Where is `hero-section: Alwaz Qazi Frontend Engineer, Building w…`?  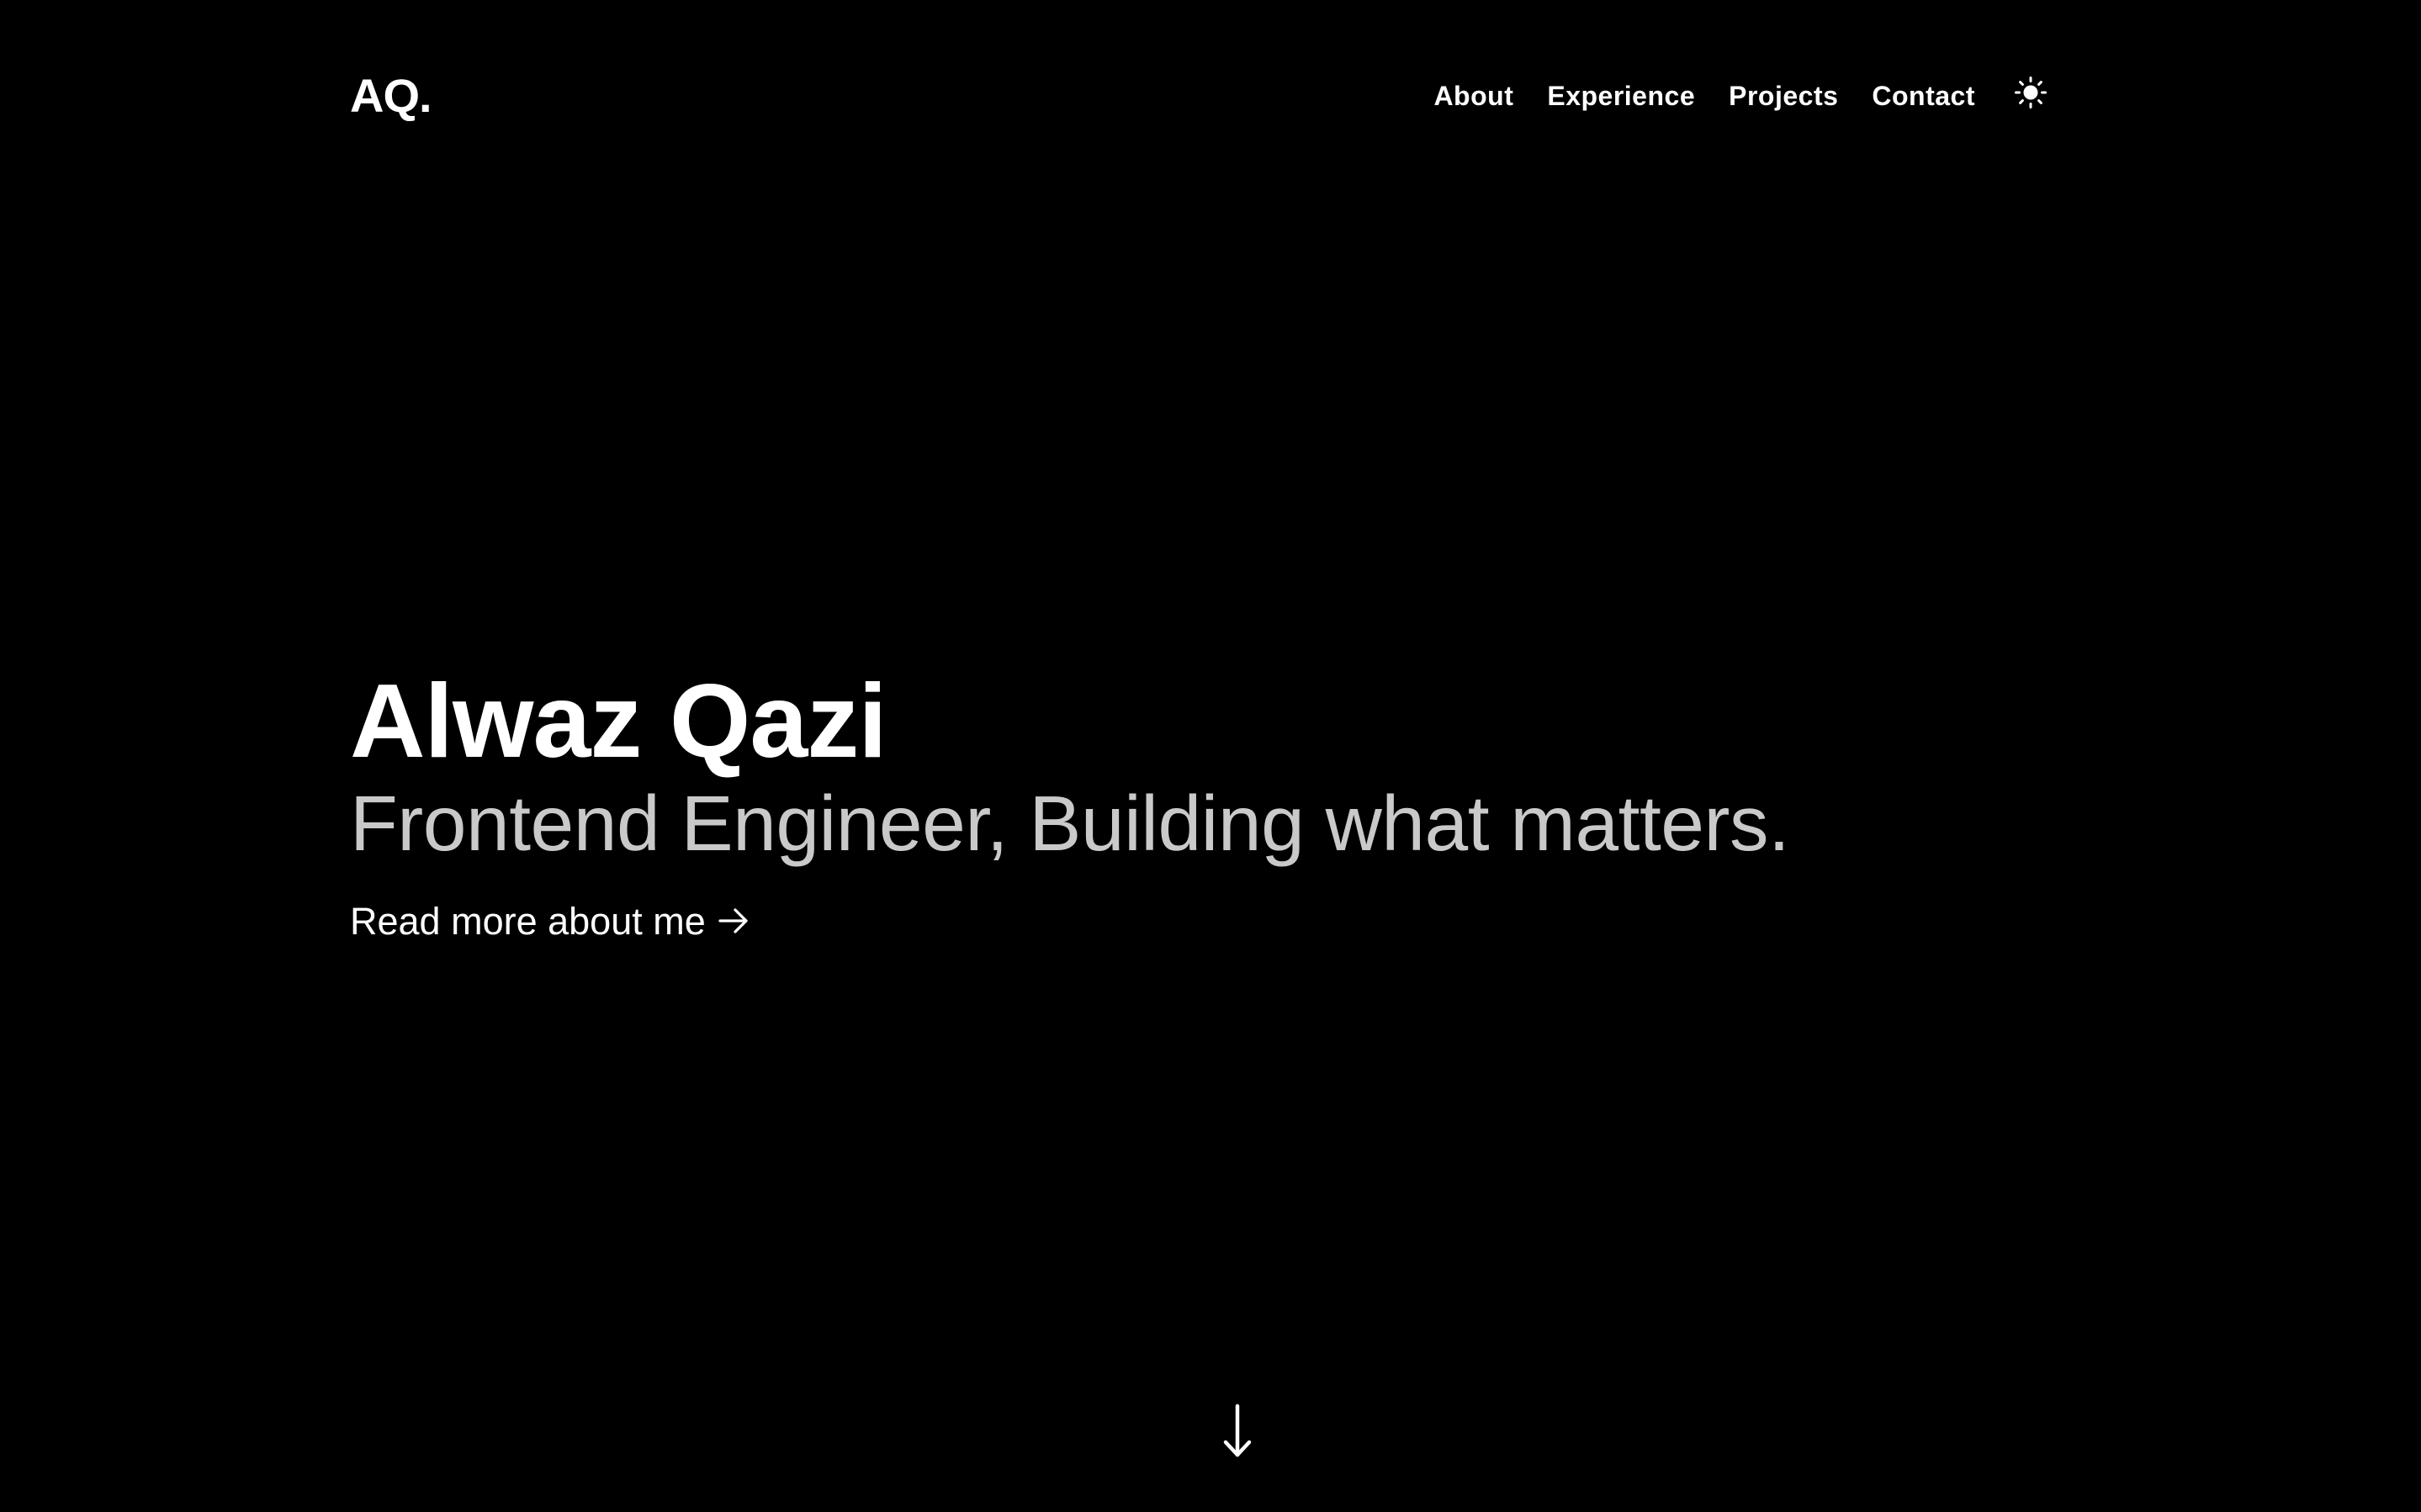
hero-section: Alwaz Qazi Frontend Engineer, Building w… is located at coordinates (1233, 802).